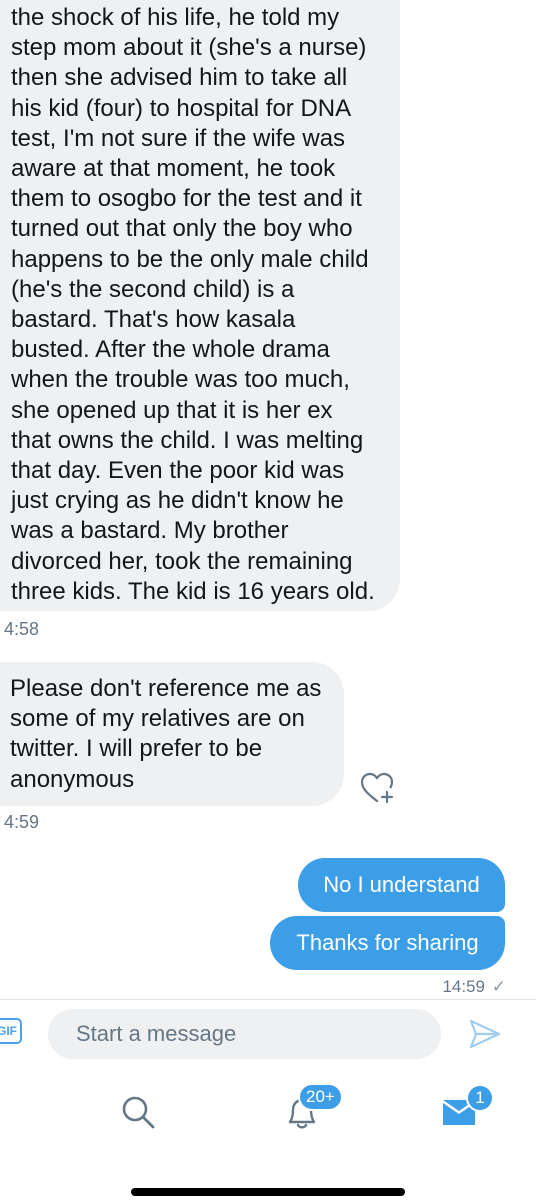  Describe the element at coordinates (377, 788) in the screenshot. I see `heart-plus-icon` at that location.